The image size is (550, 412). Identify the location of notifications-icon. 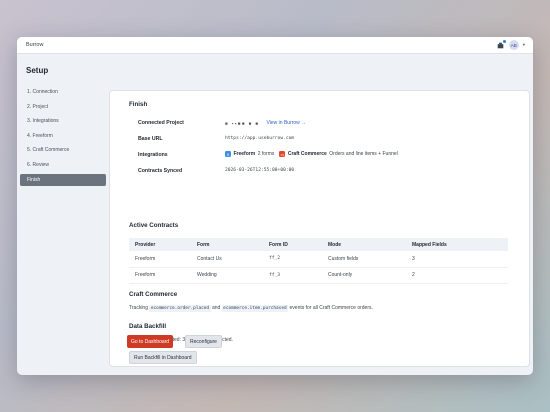
(501, 44).